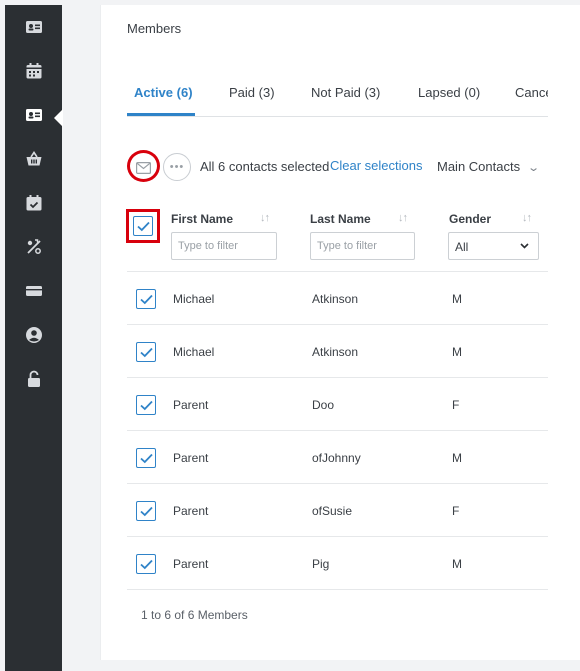 This screenshot has height=671, width=580. I want to click on select-all-highlight, so click(143, 226).